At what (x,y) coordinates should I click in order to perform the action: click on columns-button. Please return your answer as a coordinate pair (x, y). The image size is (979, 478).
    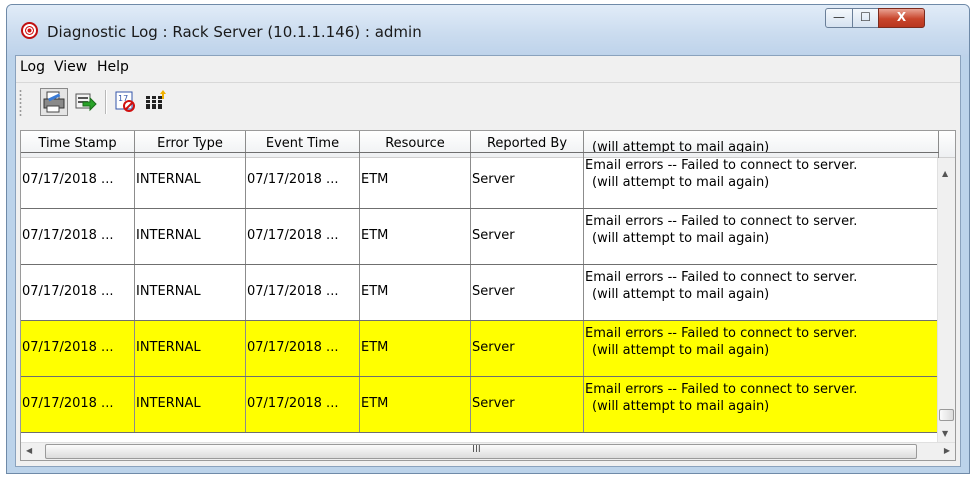
    Looking at the image, I should click on (156, 102).